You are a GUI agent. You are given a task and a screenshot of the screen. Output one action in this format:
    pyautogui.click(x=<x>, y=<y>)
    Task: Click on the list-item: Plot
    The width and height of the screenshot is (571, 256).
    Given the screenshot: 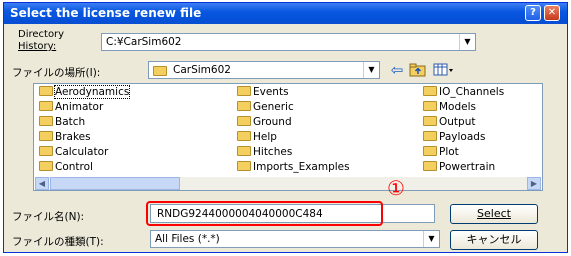 What is the action you would take?
    pyautogui.click(x=441, y=152)
    